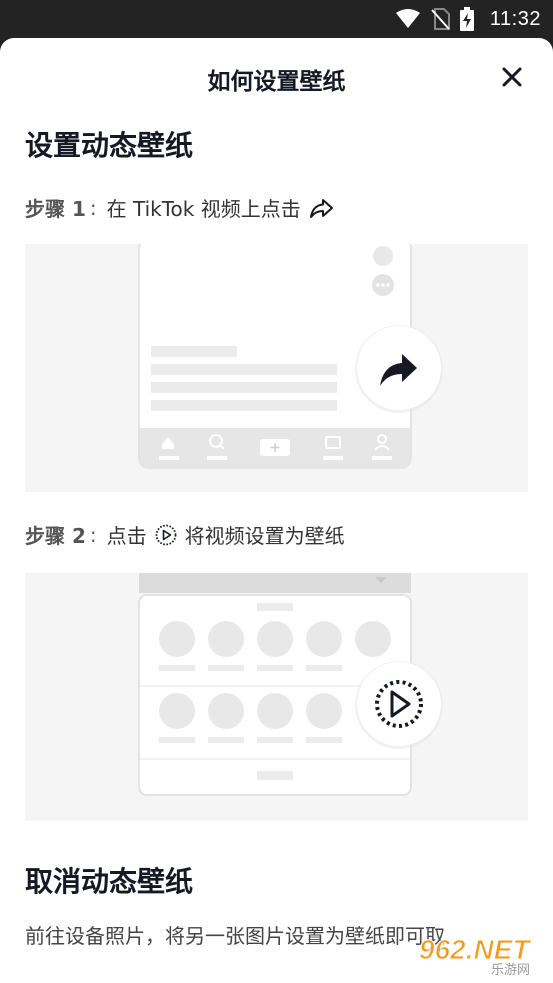 The width and height of the screenshot is (553, 983). What do you see at coordinates (235, 936) in the screenshot?
I see `cancel-instructions: 前往设备照片，将另一张图片设置为壁纸即可取` at bounding box center [235, 936].